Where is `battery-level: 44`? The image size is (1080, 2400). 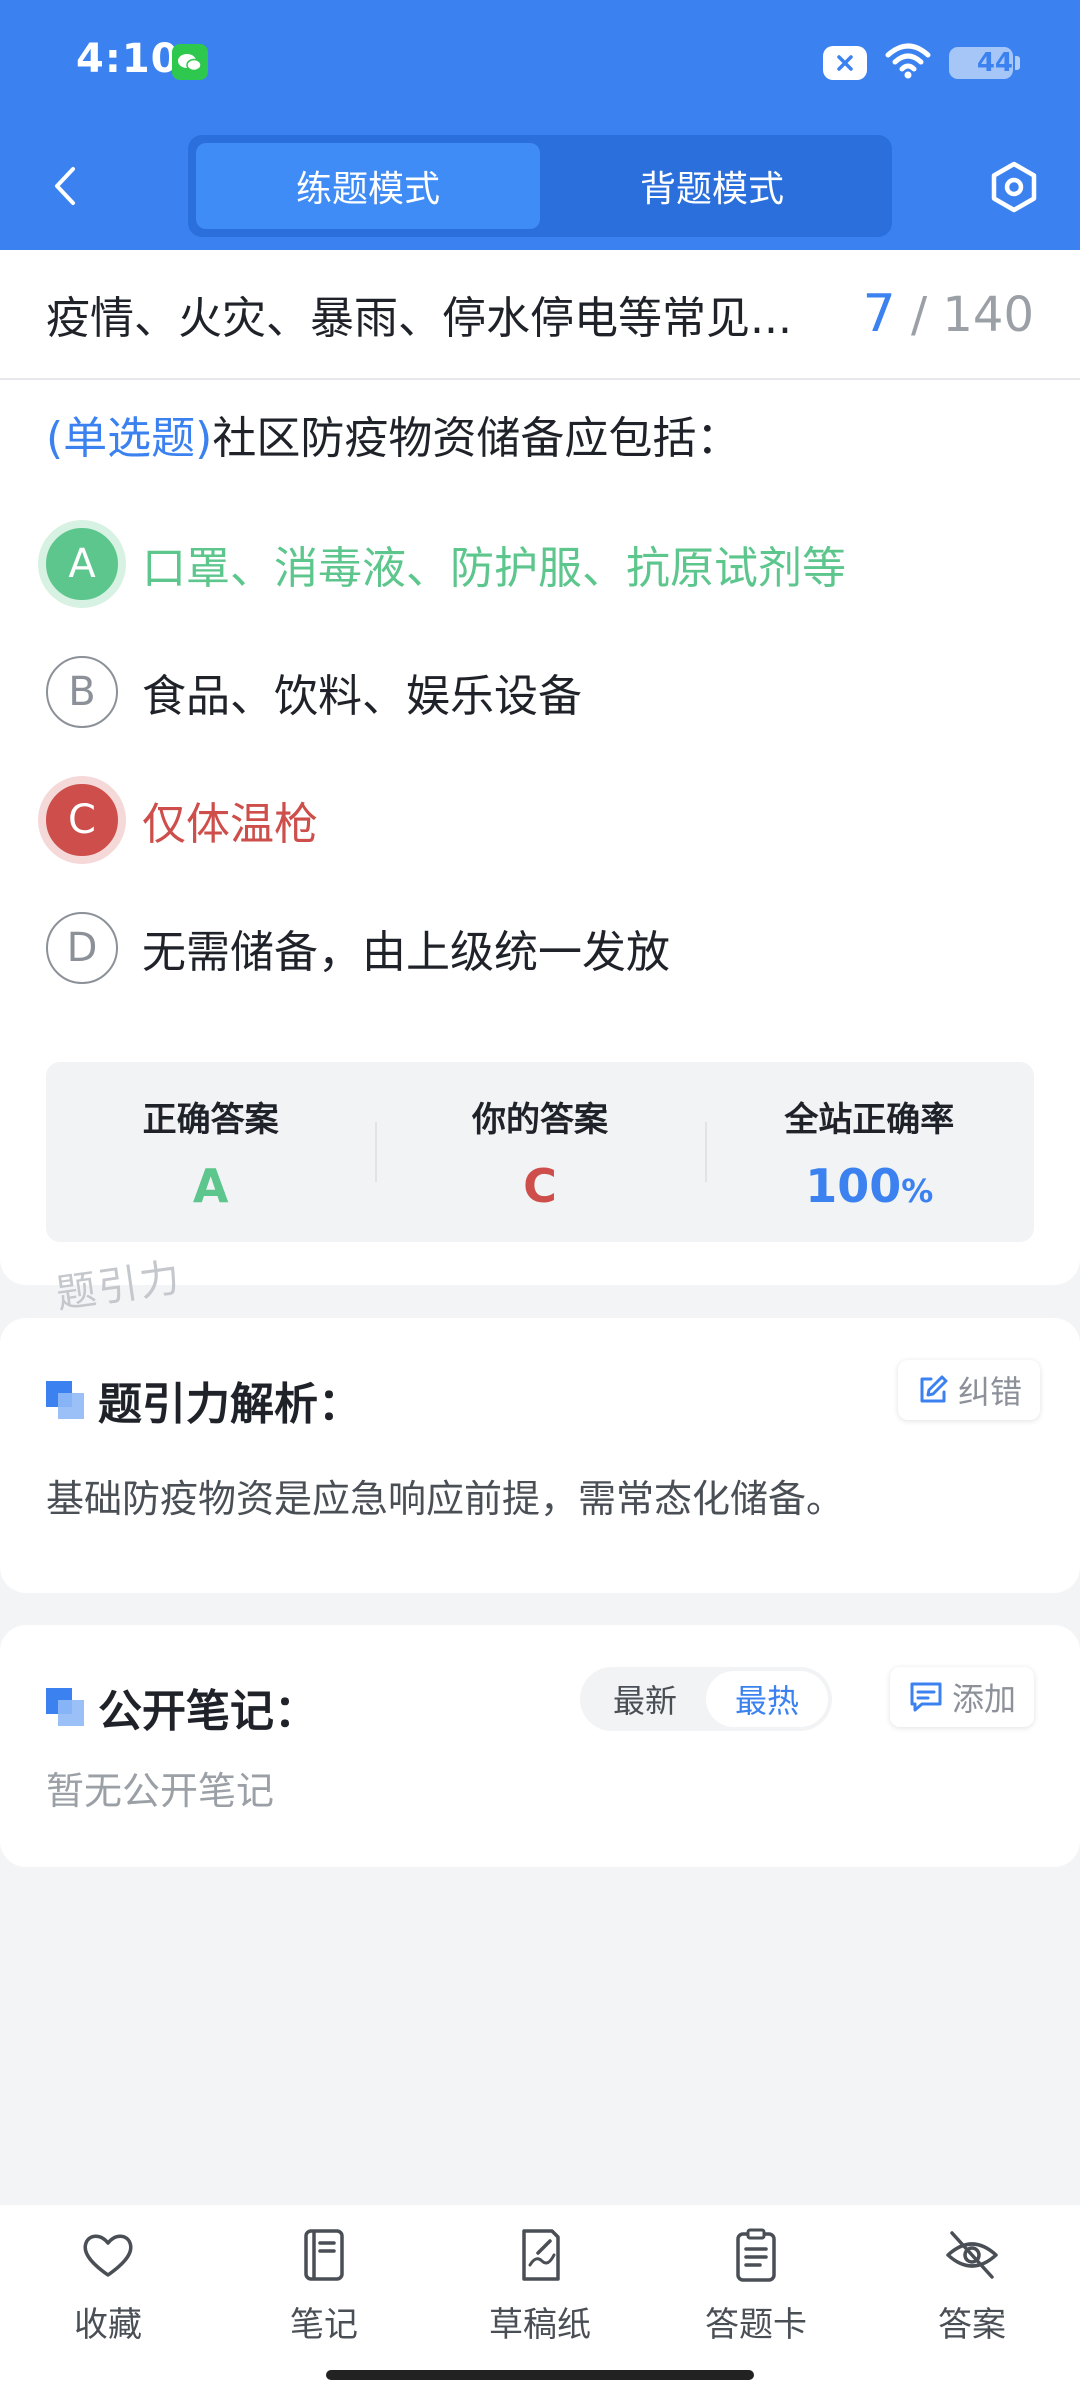
battery-level: 44 is located at coordinates (994, 63).